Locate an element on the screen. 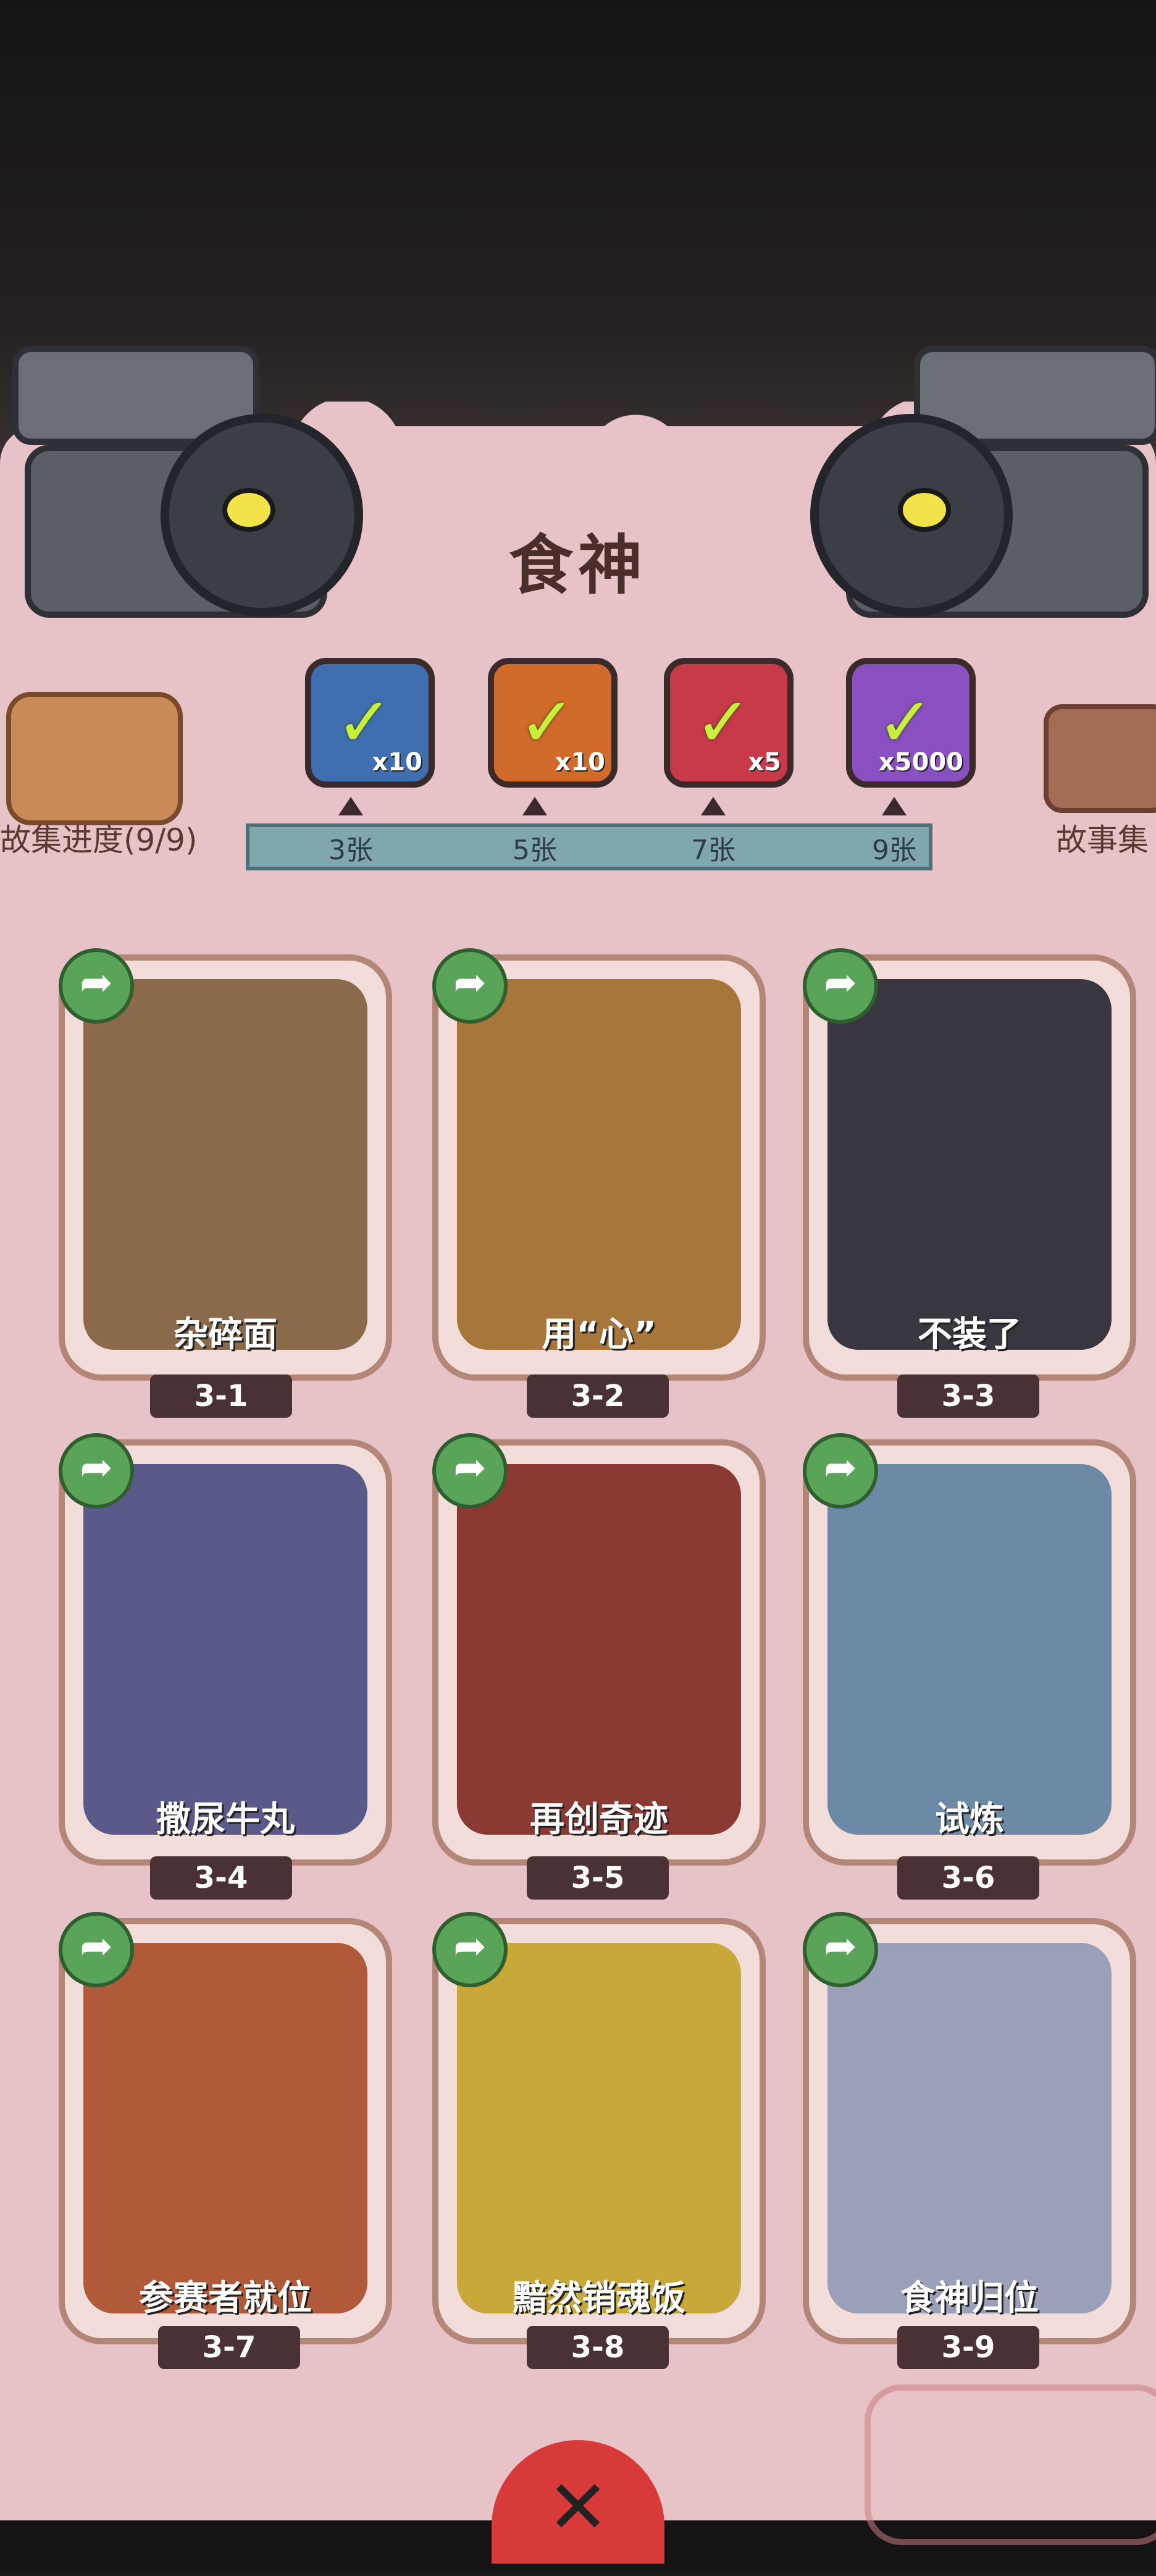 Image resolution: width=1156 pixels, height=2576 pixels. story-collection-icon is located at coordinates (1100, 758).